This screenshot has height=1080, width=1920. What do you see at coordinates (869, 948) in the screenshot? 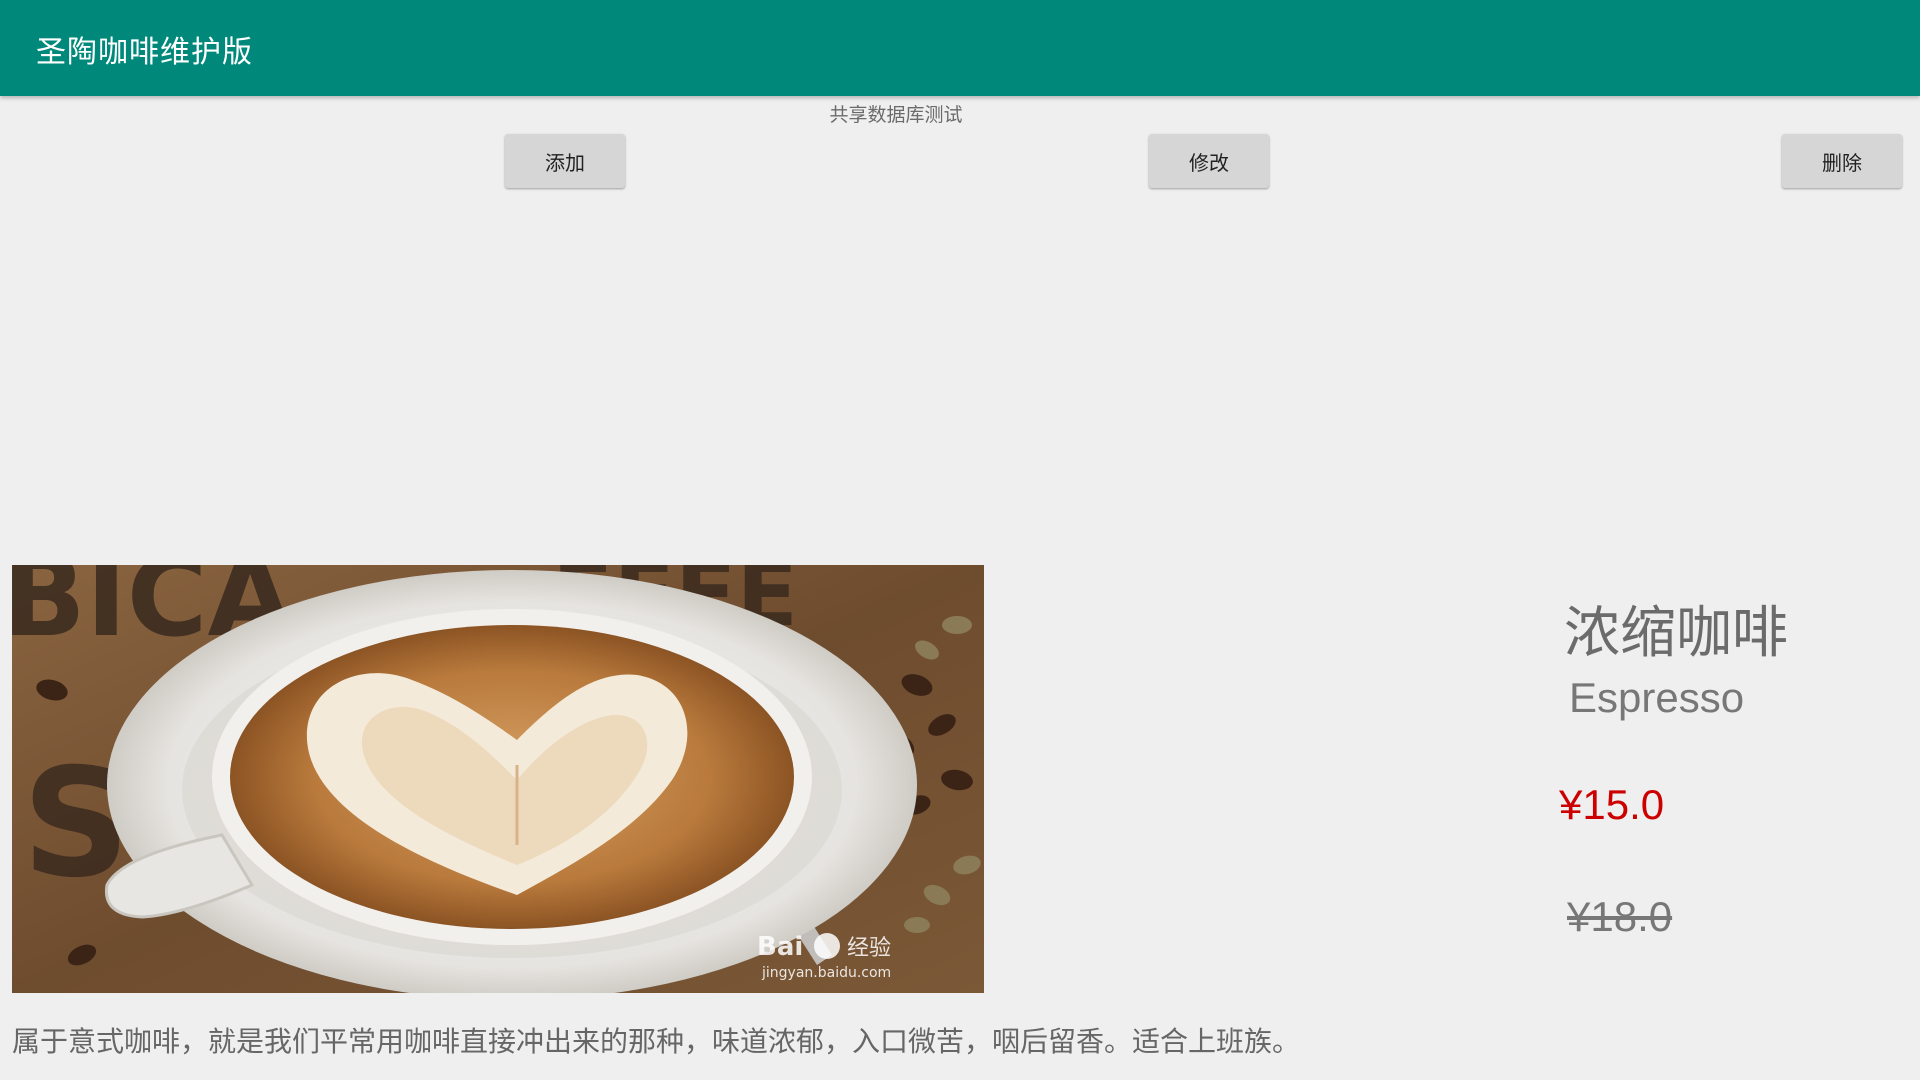
I see `svg-text: 经验` at bounding box center [869, 948].